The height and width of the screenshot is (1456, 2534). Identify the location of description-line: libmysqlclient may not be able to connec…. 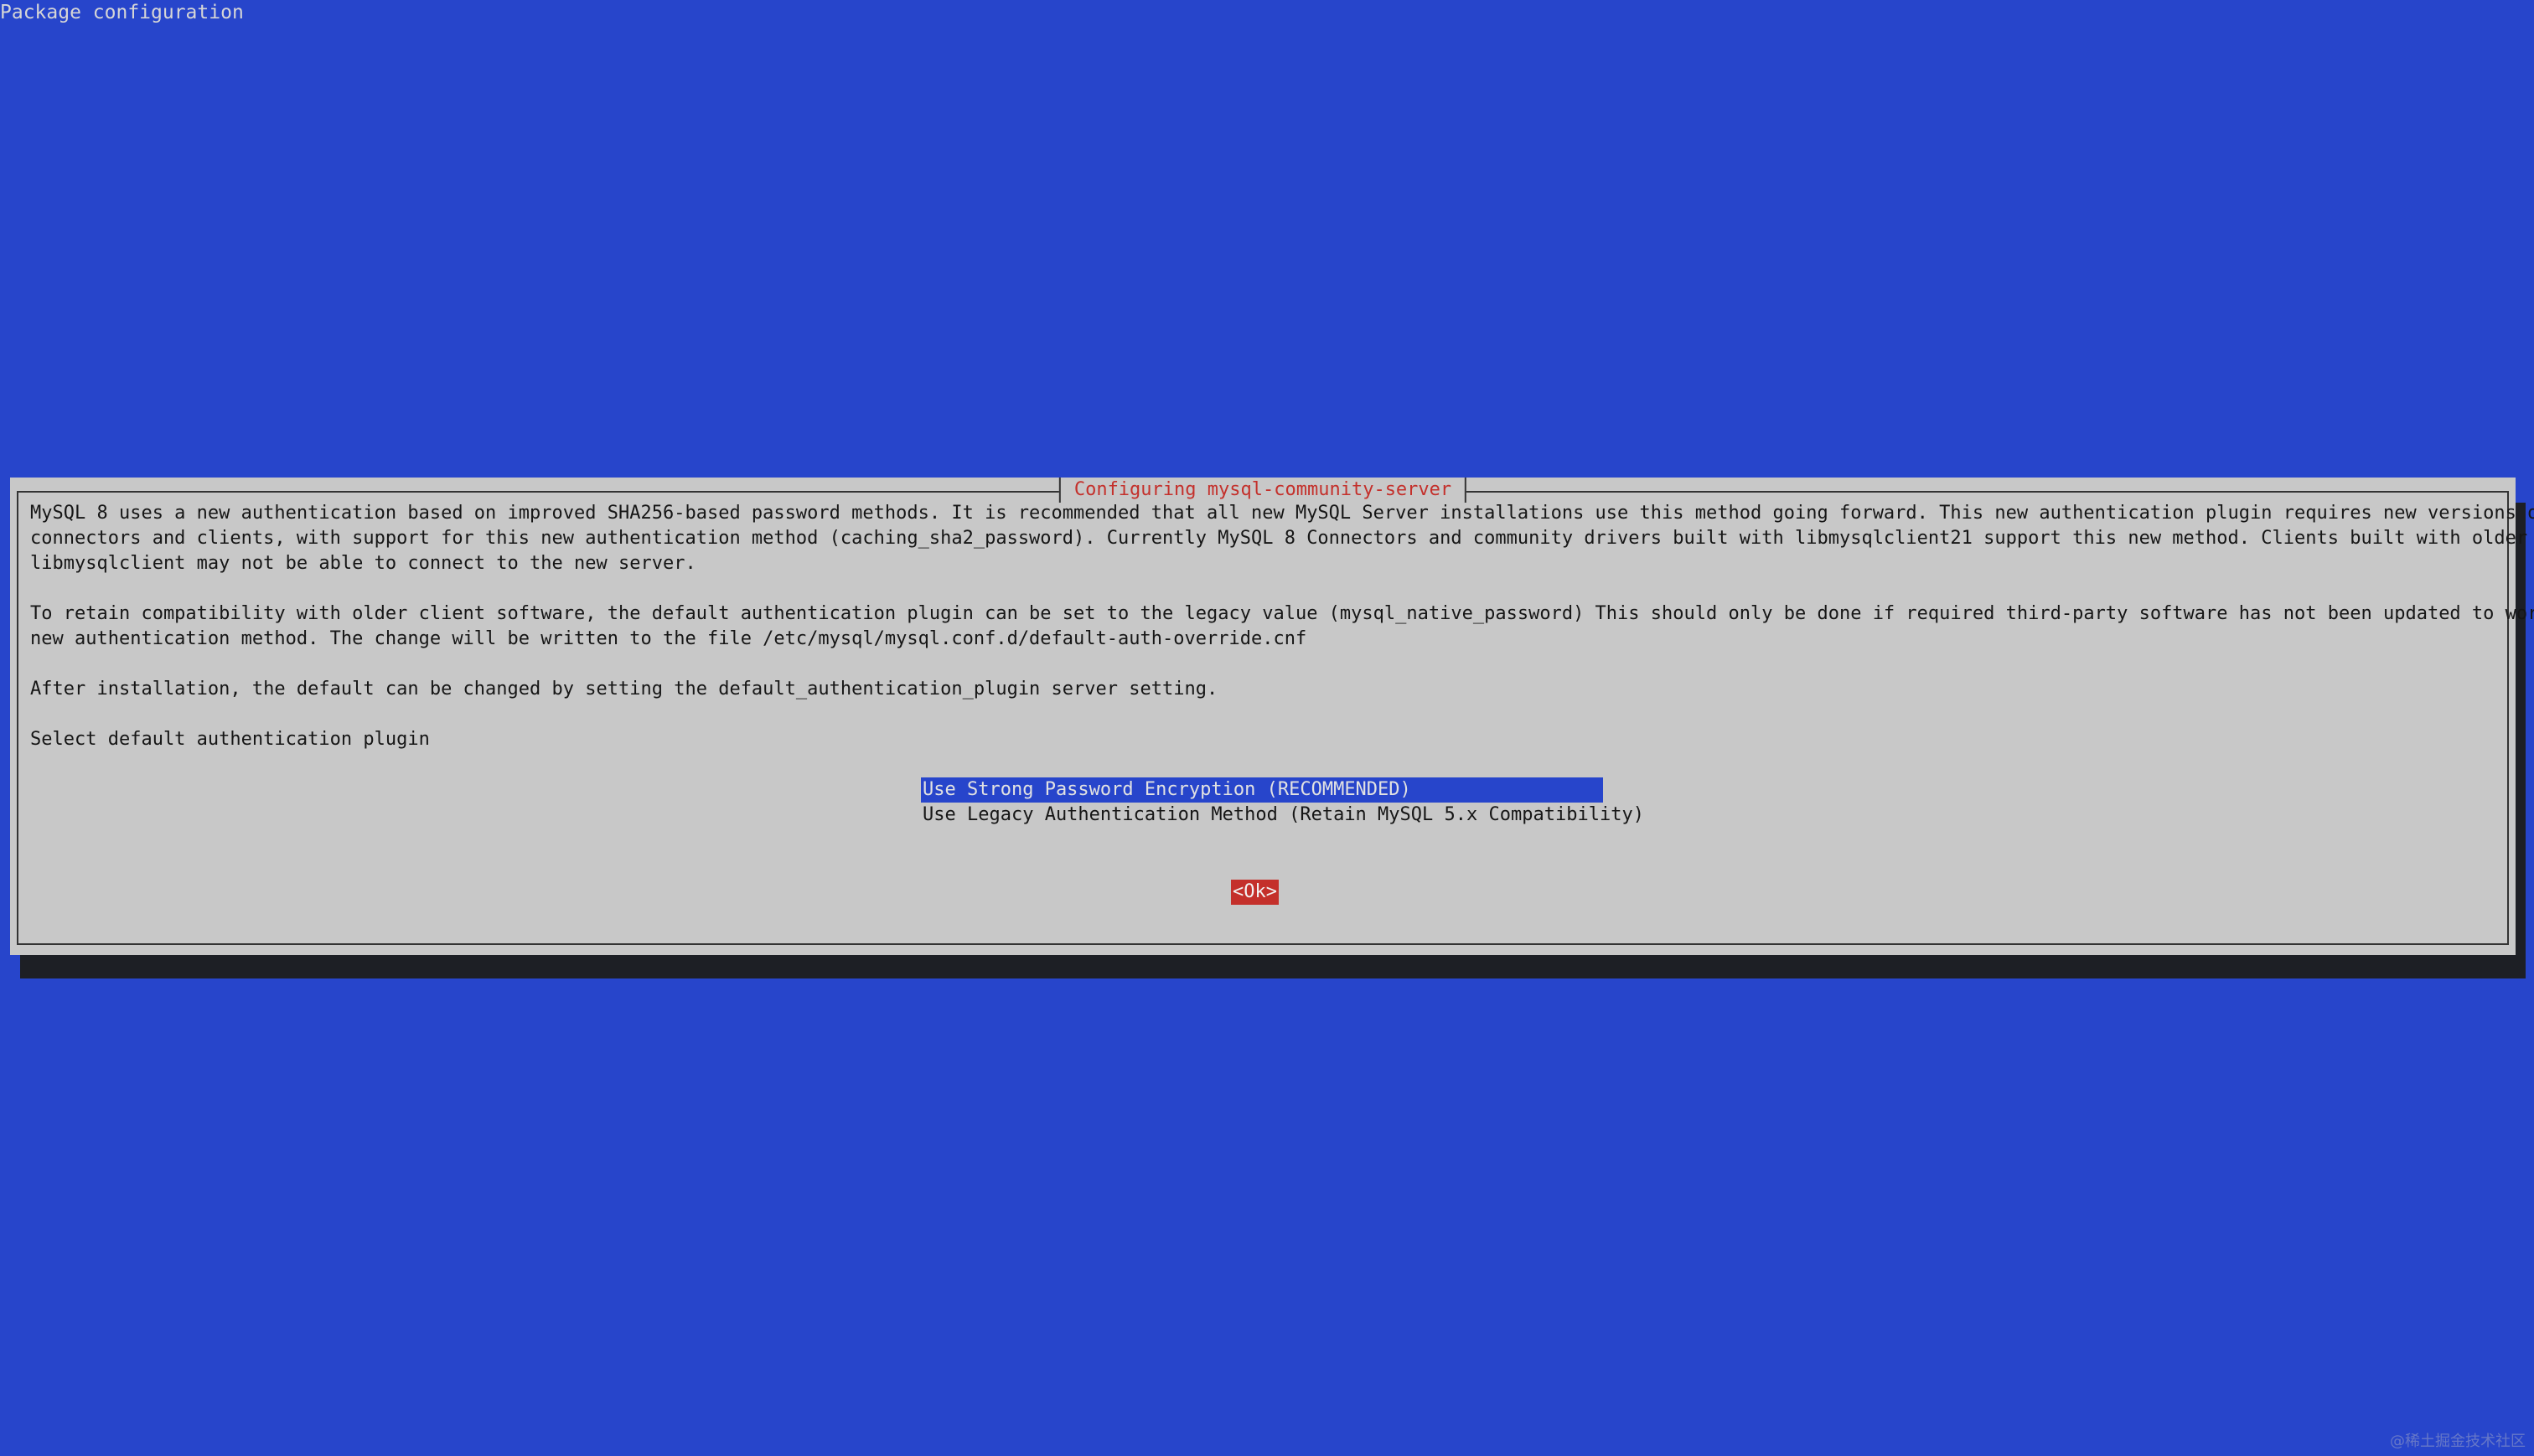
(363, 563).